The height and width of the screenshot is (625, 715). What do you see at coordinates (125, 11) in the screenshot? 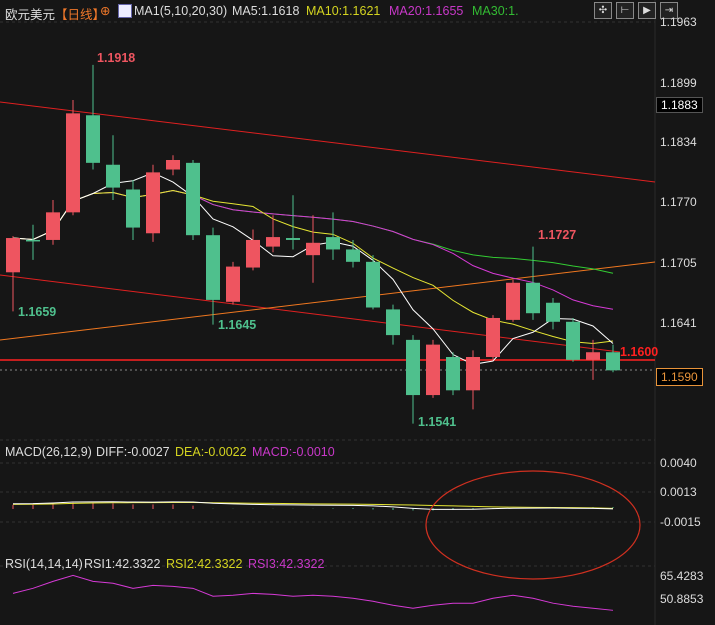
I see `ma-chart-icon` at bounding box center [125, 11].